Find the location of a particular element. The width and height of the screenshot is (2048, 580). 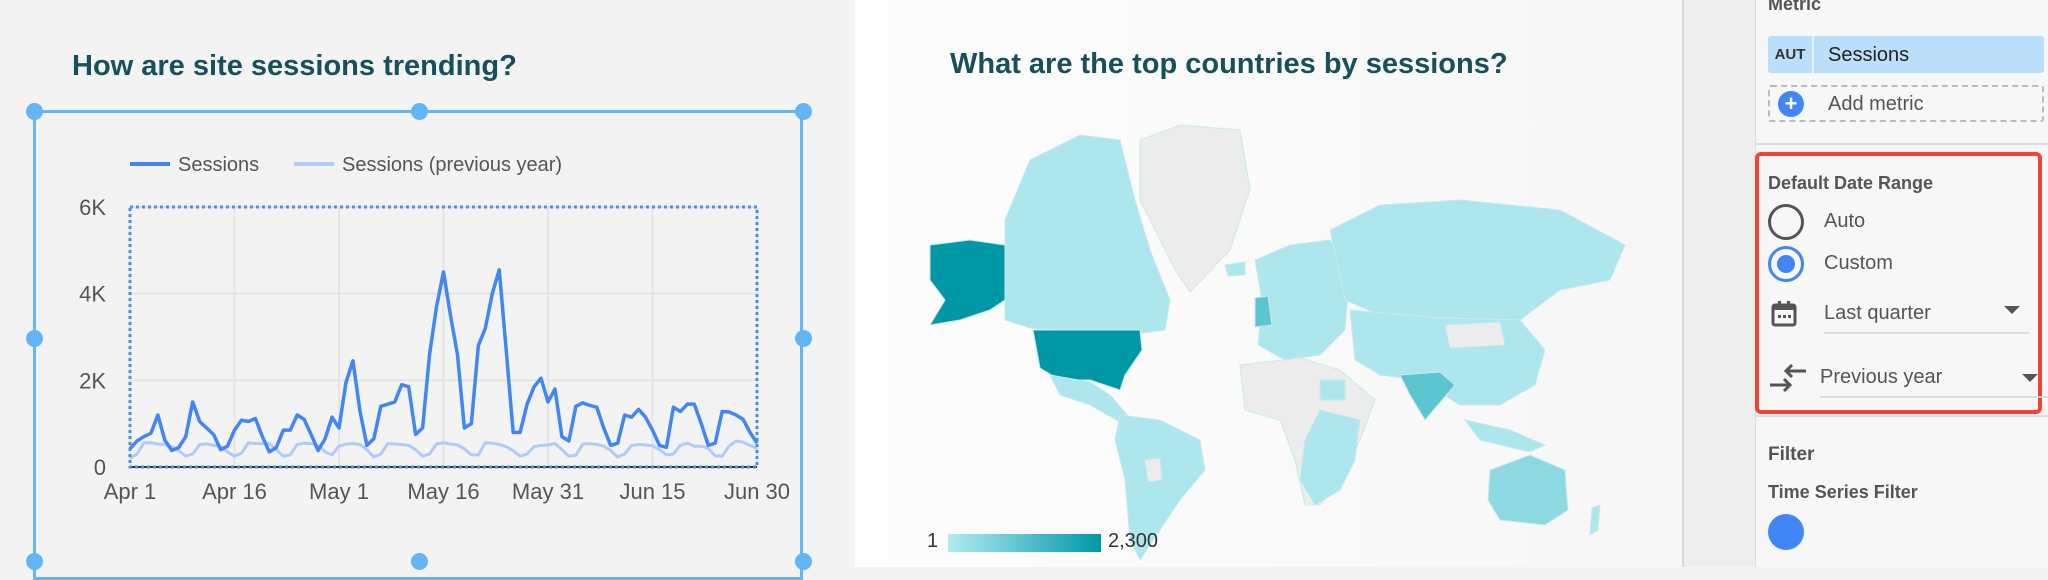

country-iceland is located at coordinates (1235, 269).